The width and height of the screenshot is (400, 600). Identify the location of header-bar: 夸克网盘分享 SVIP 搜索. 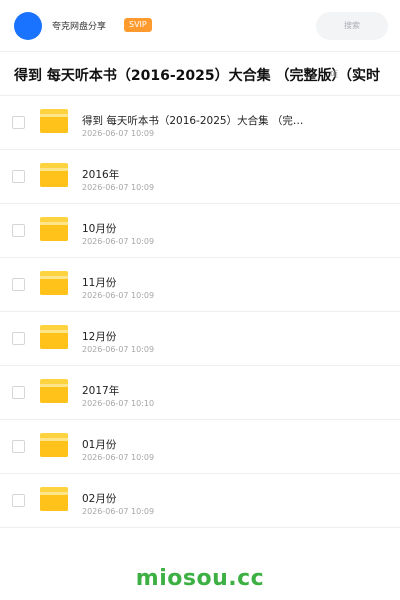
(200, 26).